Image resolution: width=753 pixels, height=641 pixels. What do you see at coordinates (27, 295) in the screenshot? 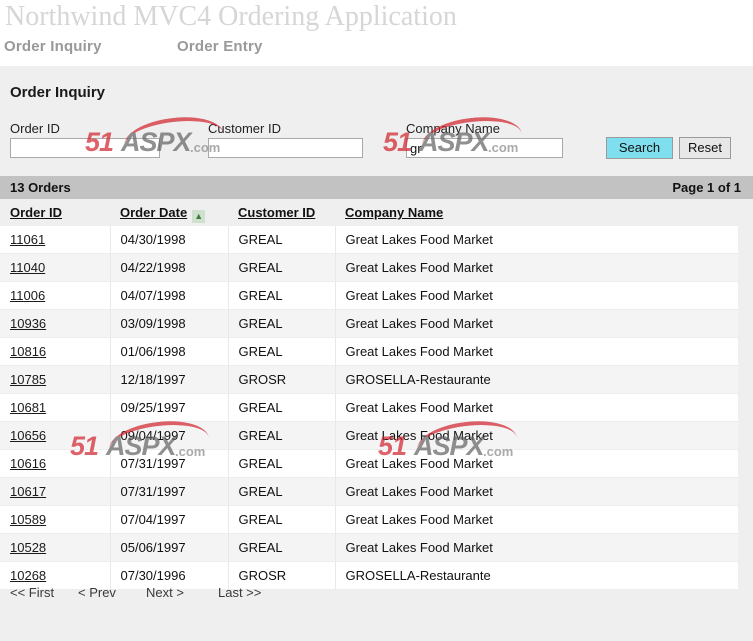
I see `order-id-link: 11006` at bounding box center [27, 295].